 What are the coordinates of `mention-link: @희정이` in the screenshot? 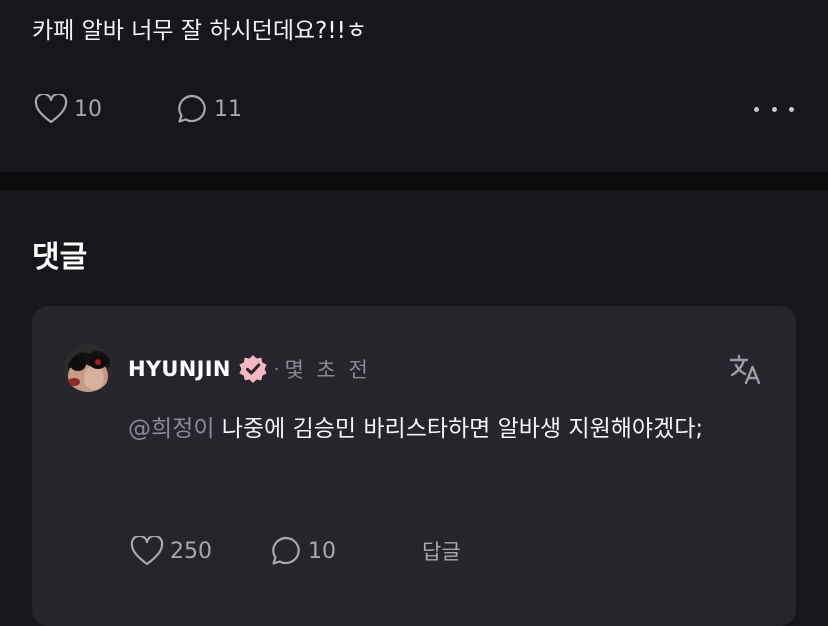 It's located at (171, 429).